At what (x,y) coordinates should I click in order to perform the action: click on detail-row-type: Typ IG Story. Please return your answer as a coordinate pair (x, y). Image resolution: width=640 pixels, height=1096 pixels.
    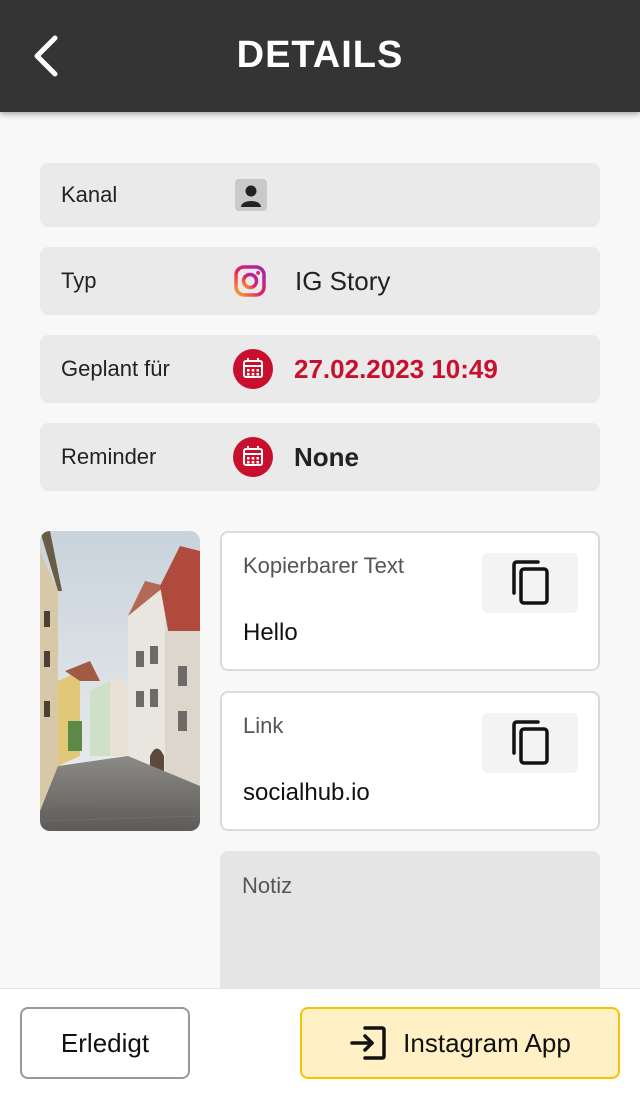
    Looking at the image, I should click on (320, 281).